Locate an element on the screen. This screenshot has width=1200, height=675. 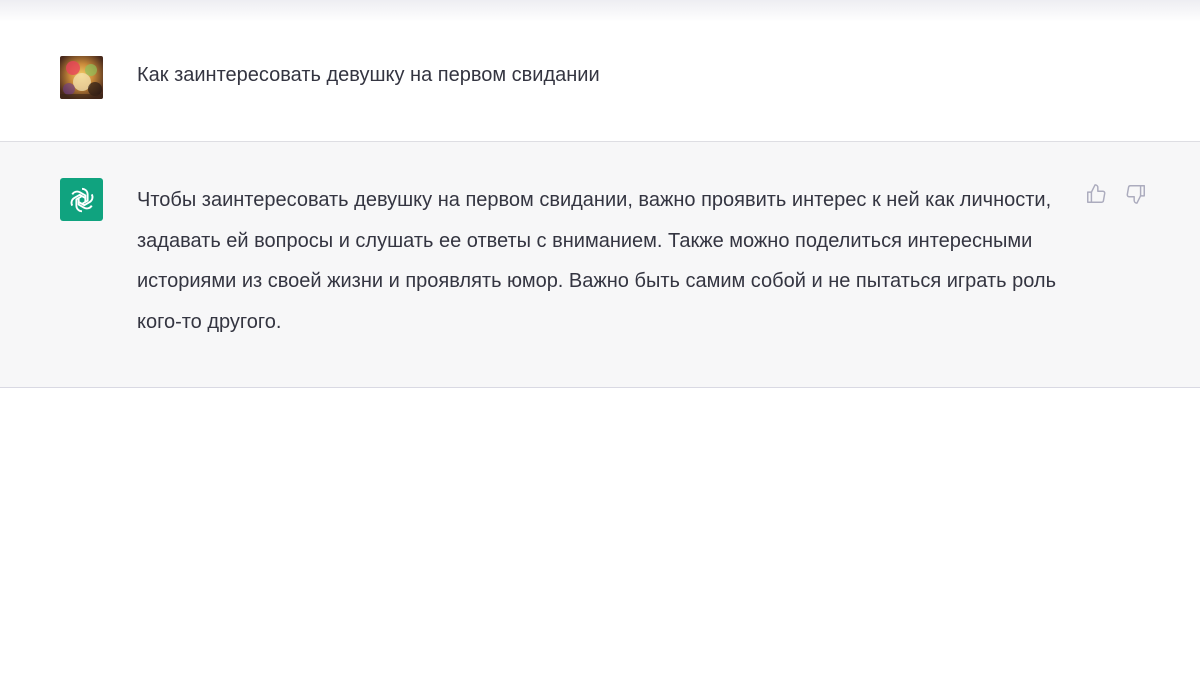
thumbs-down-icon is located at coordinates (1135, 194).